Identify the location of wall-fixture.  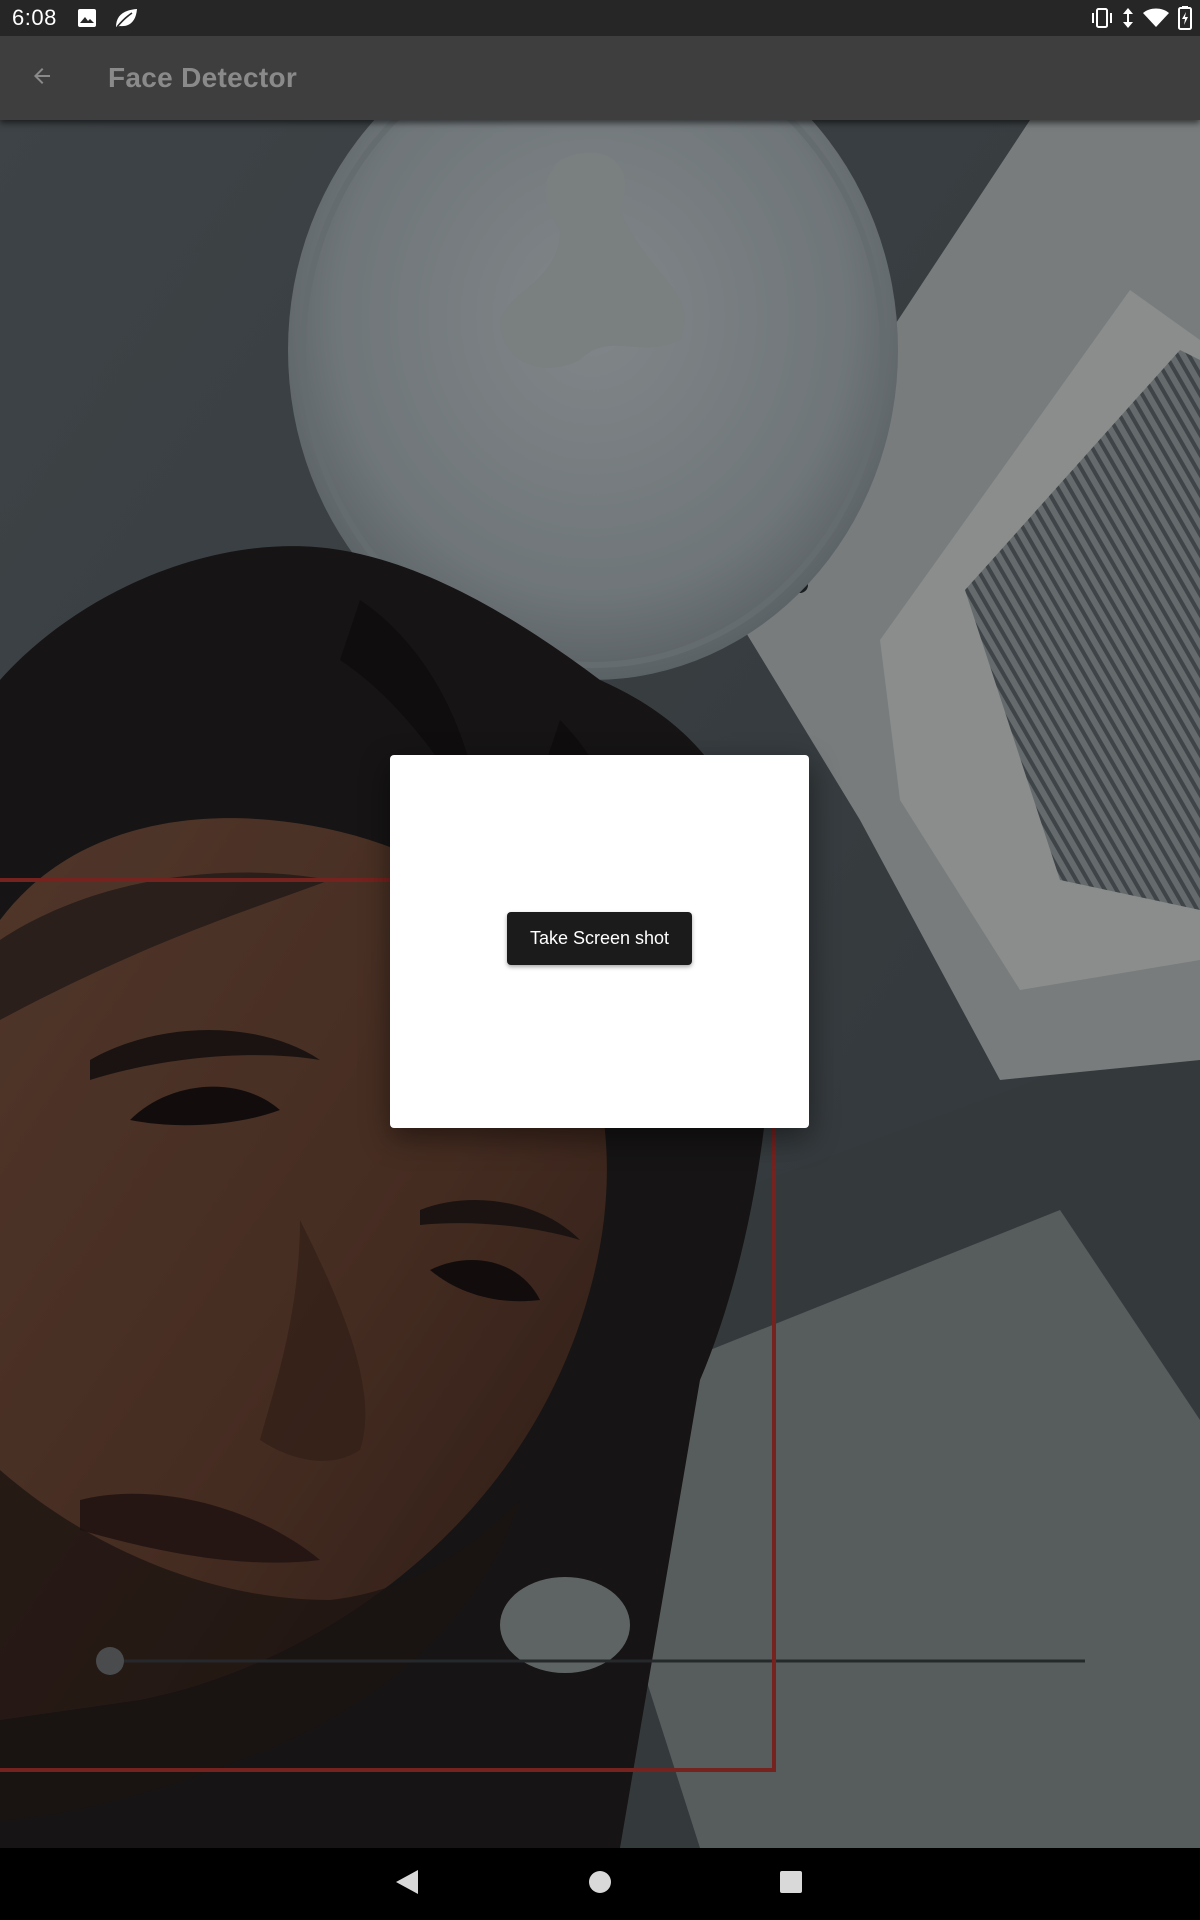
(565, 1625).